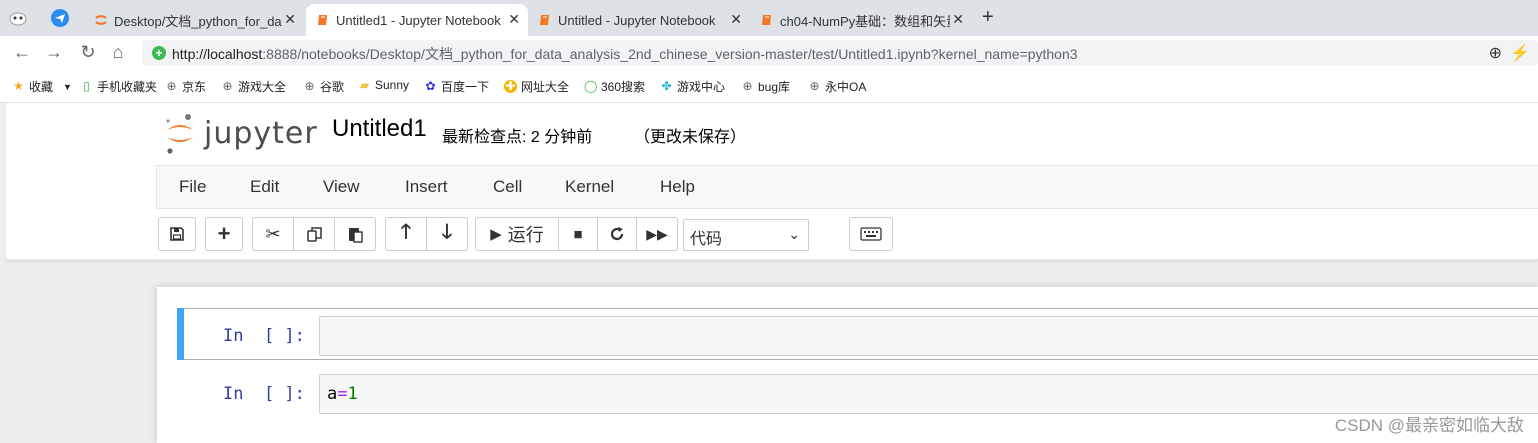 The height and width of the screenshot is (443, 1538). What do you see at coordinates (591, 86) in the screenshot?
I see `search360-icon: ◯` at bounding box center [591, 86].